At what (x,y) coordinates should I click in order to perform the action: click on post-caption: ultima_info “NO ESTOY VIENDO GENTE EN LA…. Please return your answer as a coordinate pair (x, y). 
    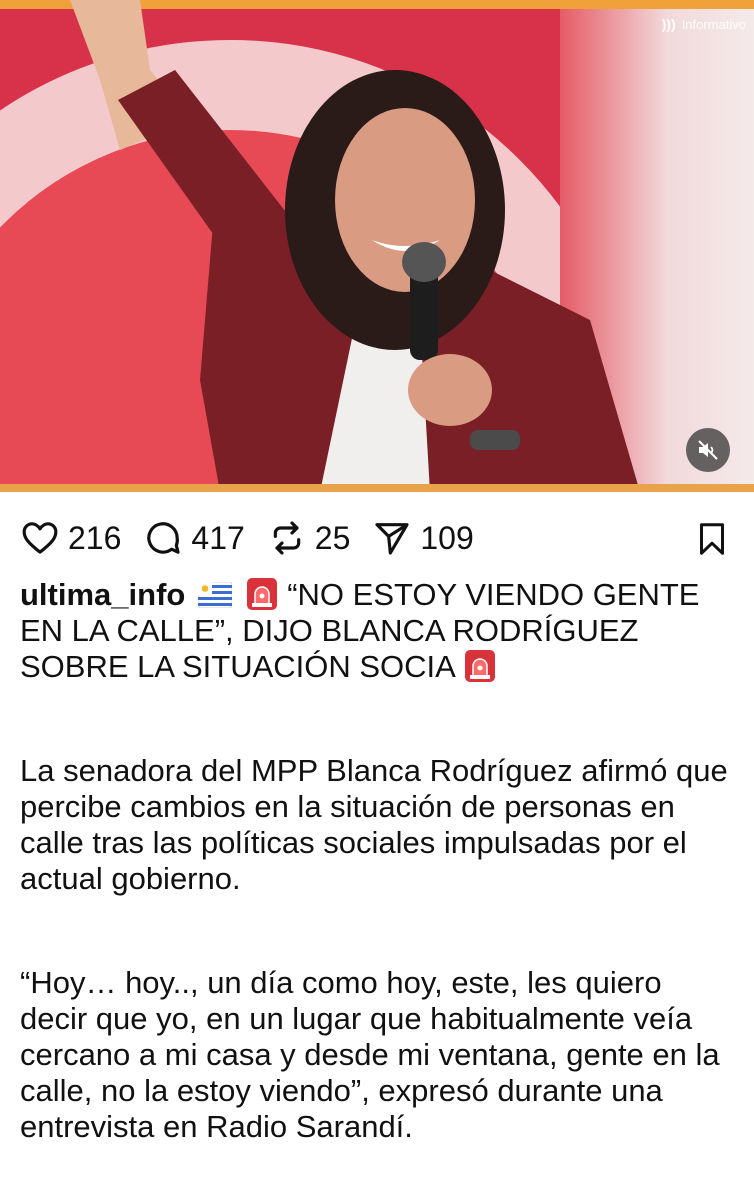
    Looking at the image, I should click on (378, 631).